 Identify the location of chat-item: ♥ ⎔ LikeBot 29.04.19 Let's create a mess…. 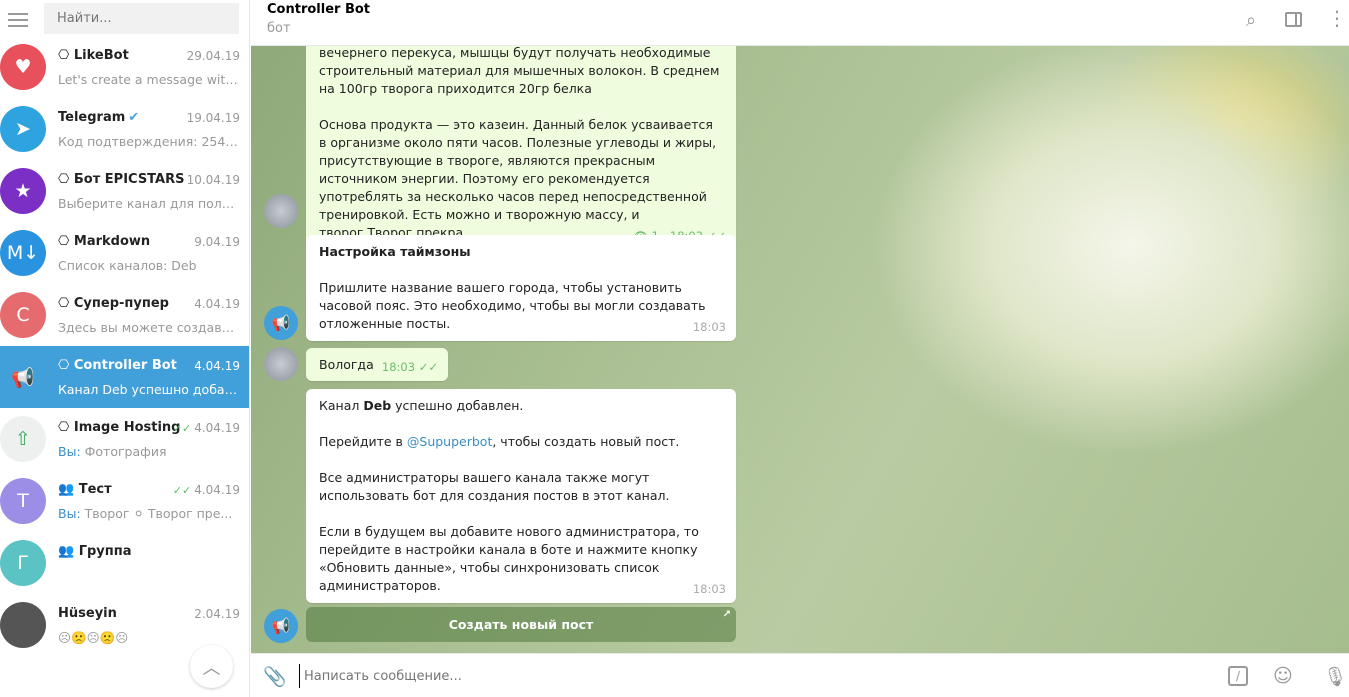
(124, 67).